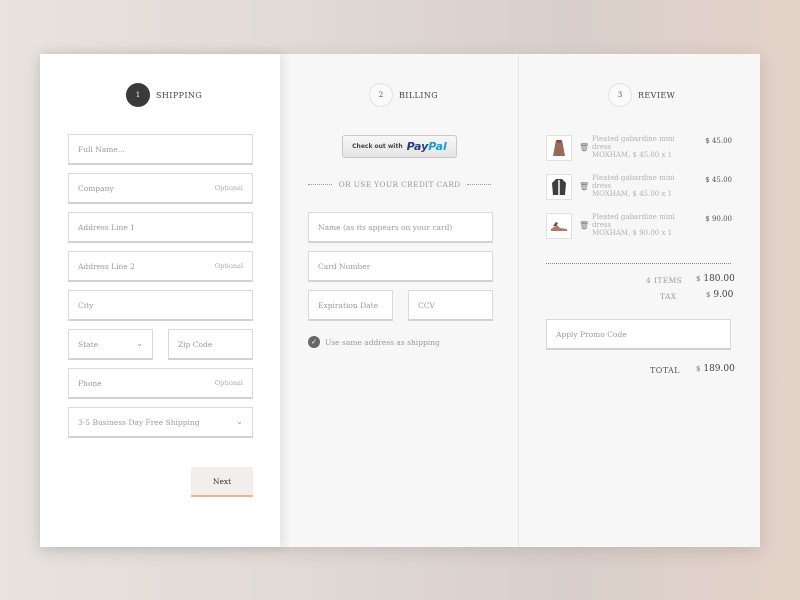 This screenshot has width=800, height=600. I want to click on credit-card-divider: OR USE YOUR CREDIT CARD, so click(400, 184).